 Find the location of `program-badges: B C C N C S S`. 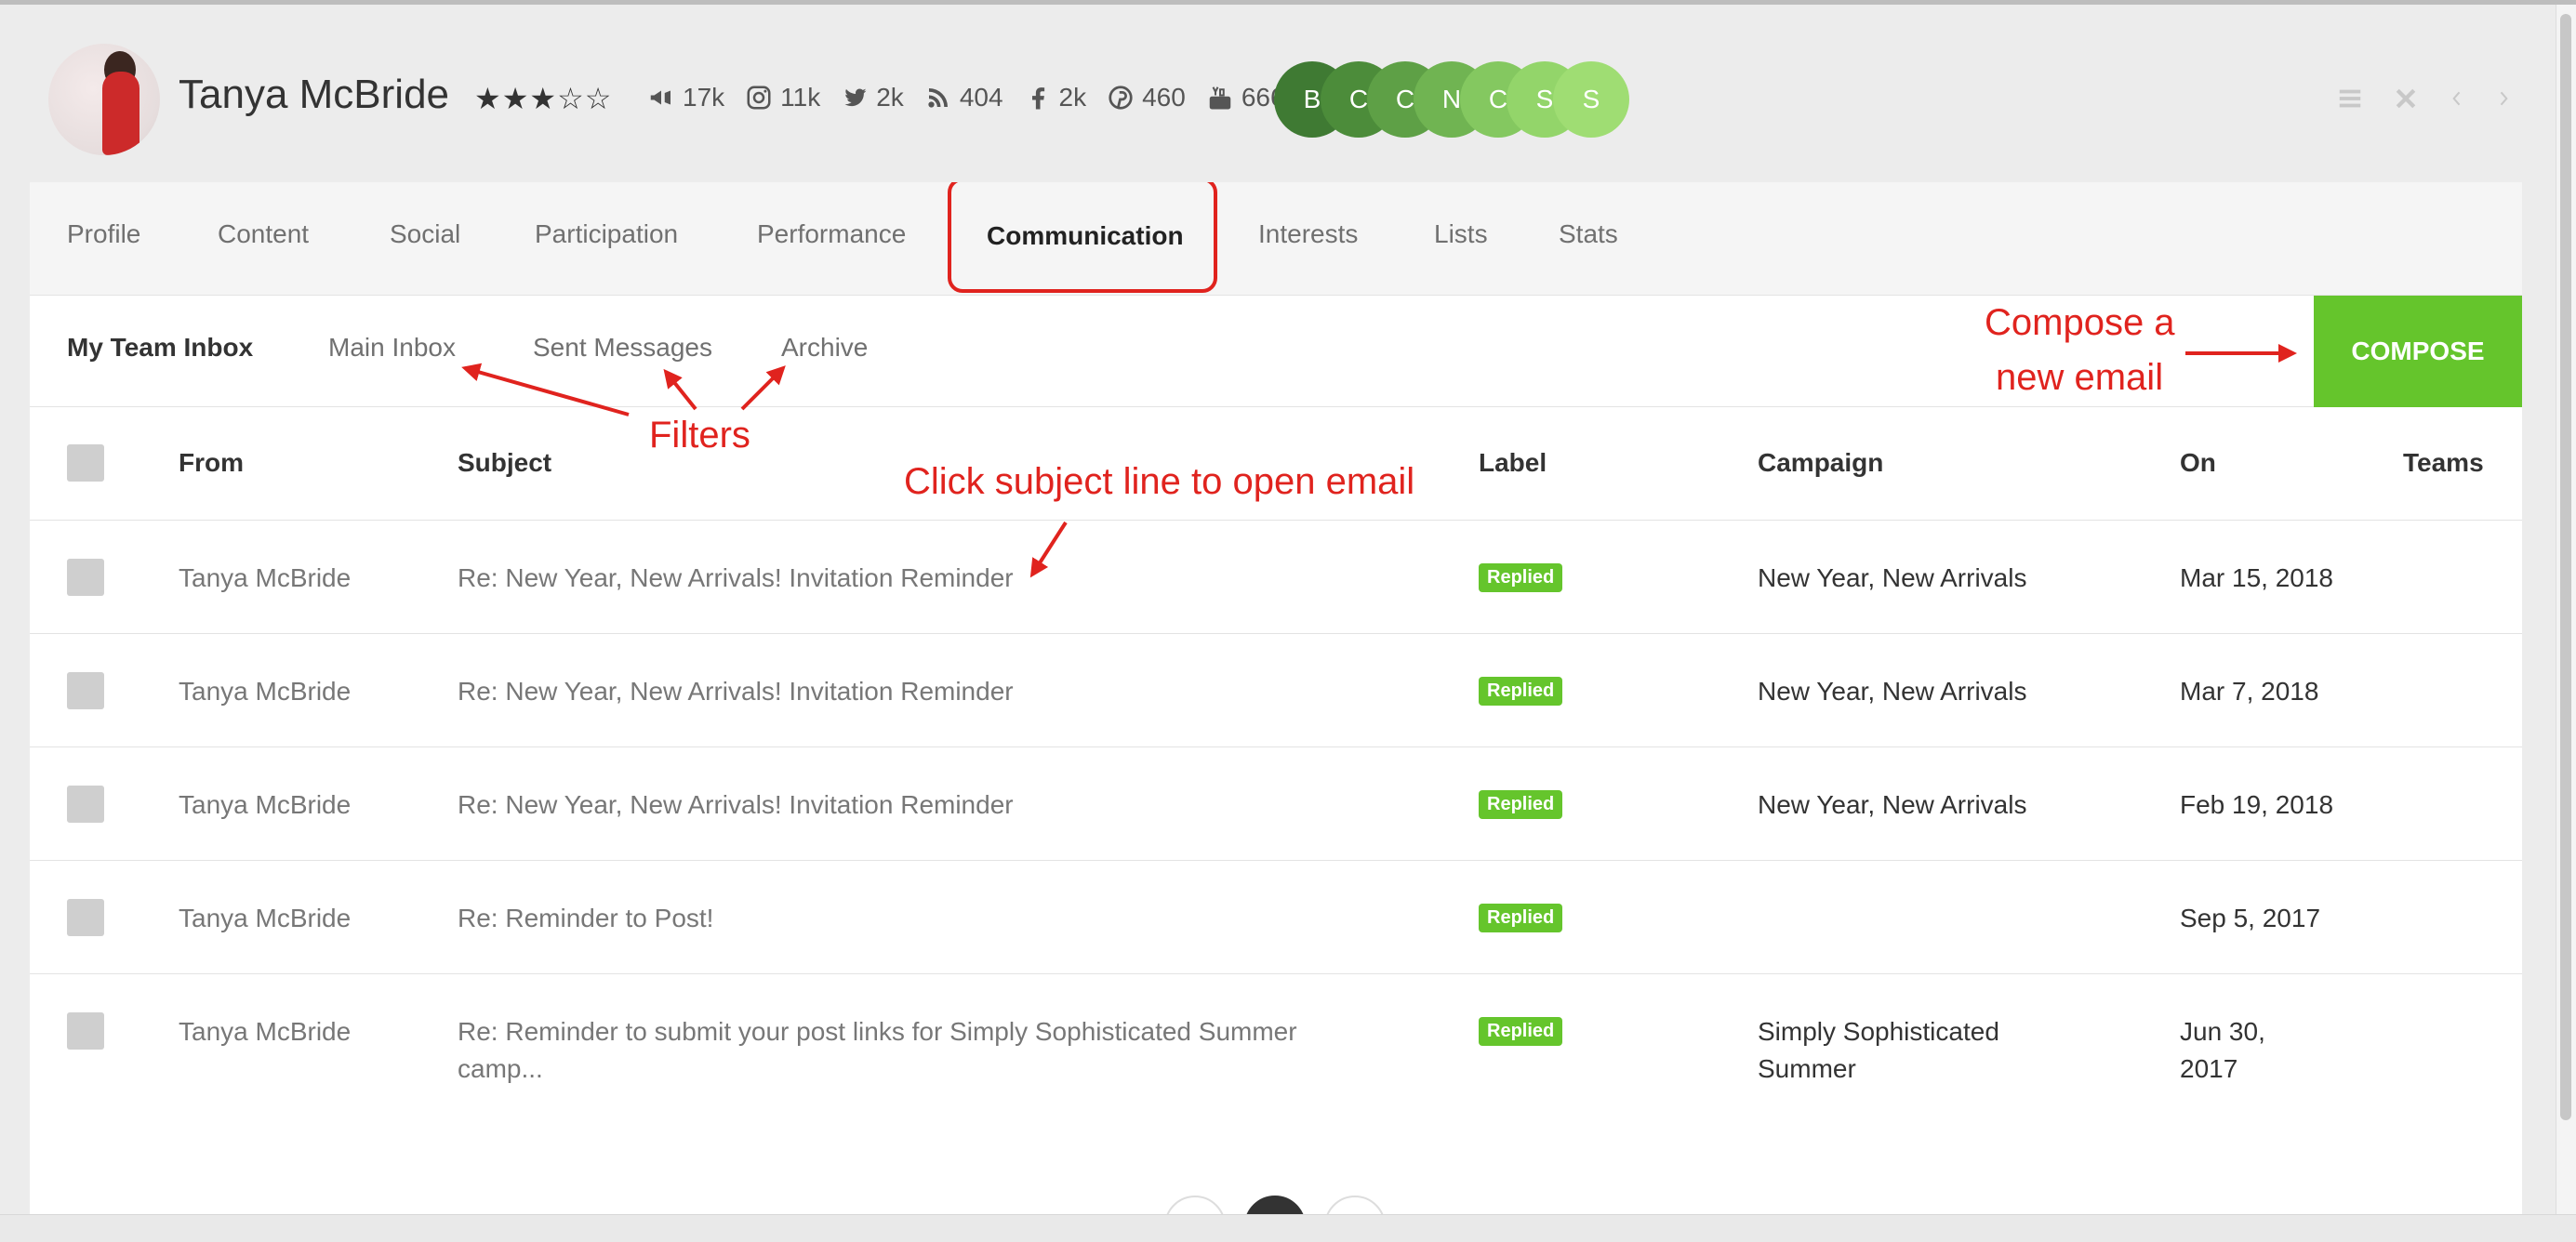

program-badges: B C C N C S S is located at coordinates (1451, 99).